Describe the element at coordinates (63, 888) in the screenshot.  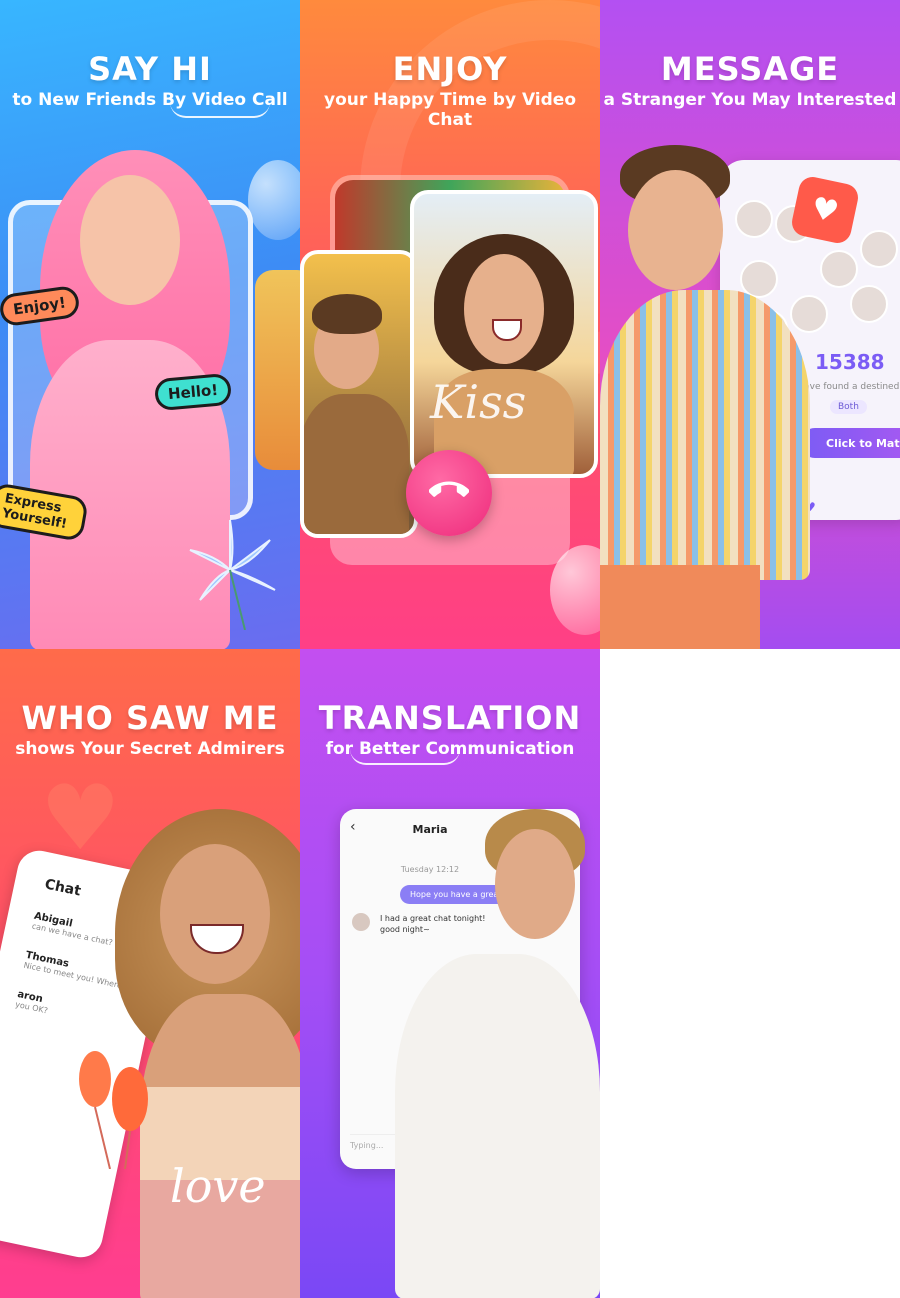
I see `chat-title: Chat` at that location.